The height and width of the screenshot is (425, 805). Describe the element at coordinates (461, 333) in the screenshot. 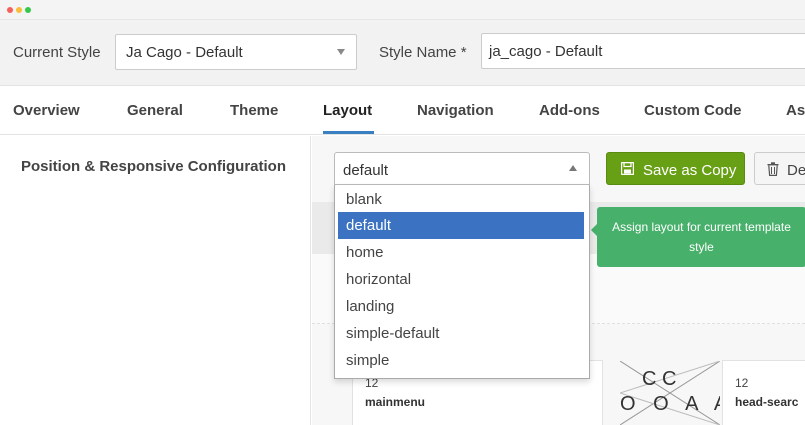

I see `layout-option-simple-default: simple-default` at that location.